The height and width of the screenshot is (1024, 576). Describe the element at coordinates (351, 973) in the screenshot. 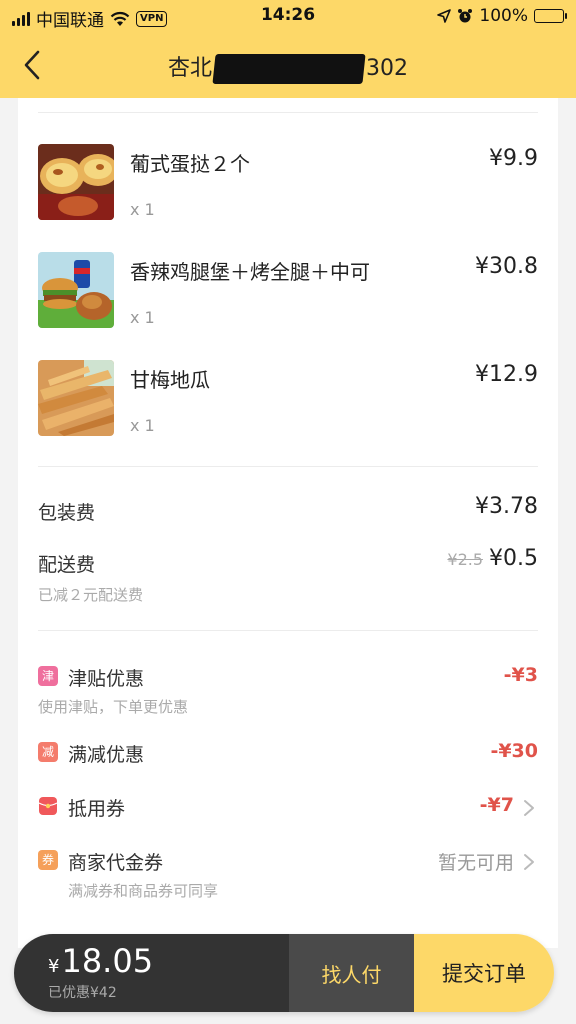

I see `friend-pay-button: 找人付` at that location.